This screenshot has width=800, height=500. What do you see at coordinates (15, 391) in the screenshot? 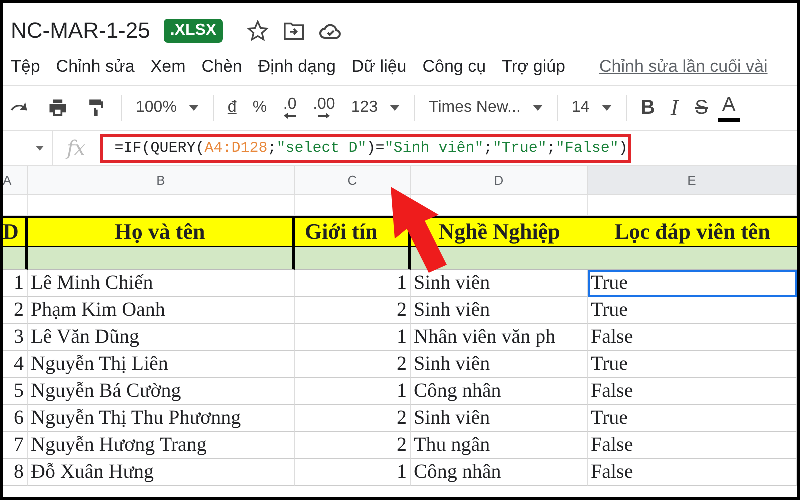
I see `table-cell: 5` at bounding box center [15, 391].